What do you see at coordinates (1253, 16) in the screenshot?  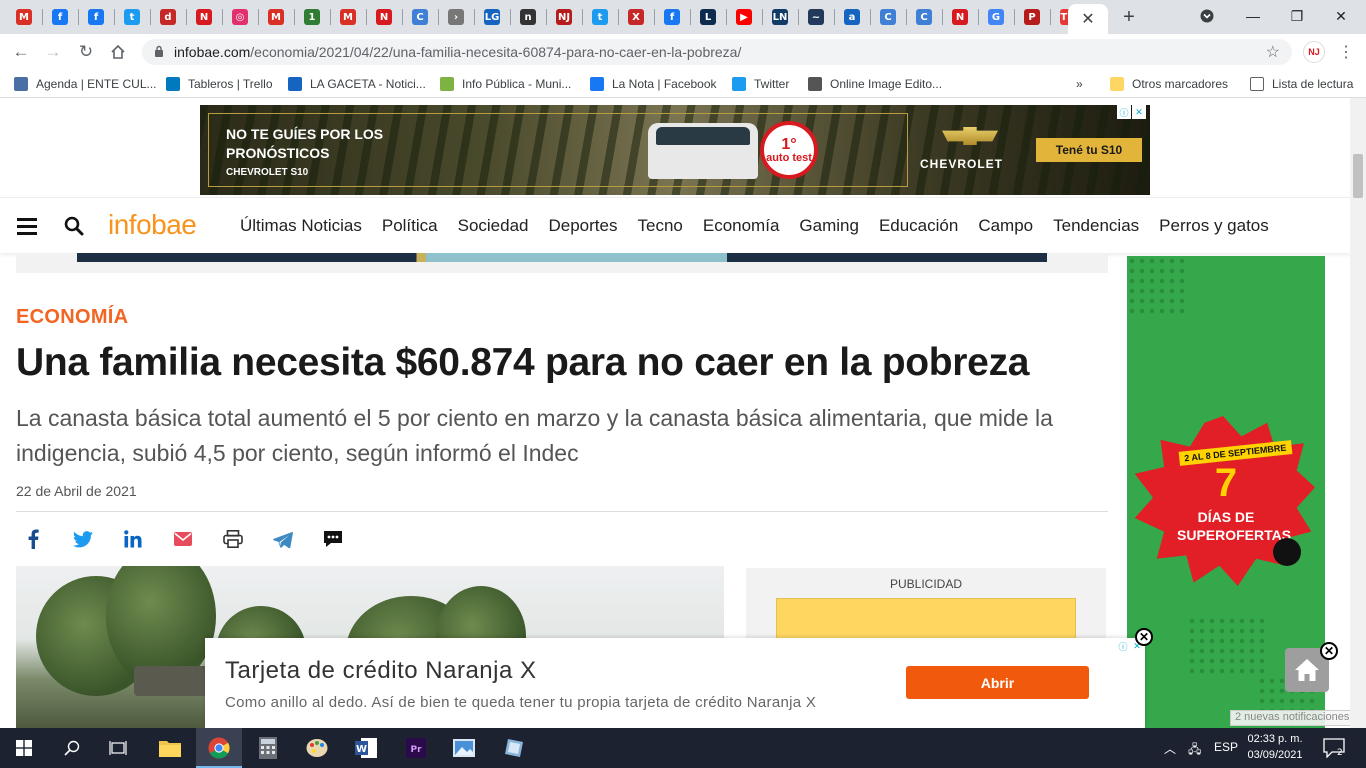 I see `minimize-button: —` at bounding box center [1253, 16].